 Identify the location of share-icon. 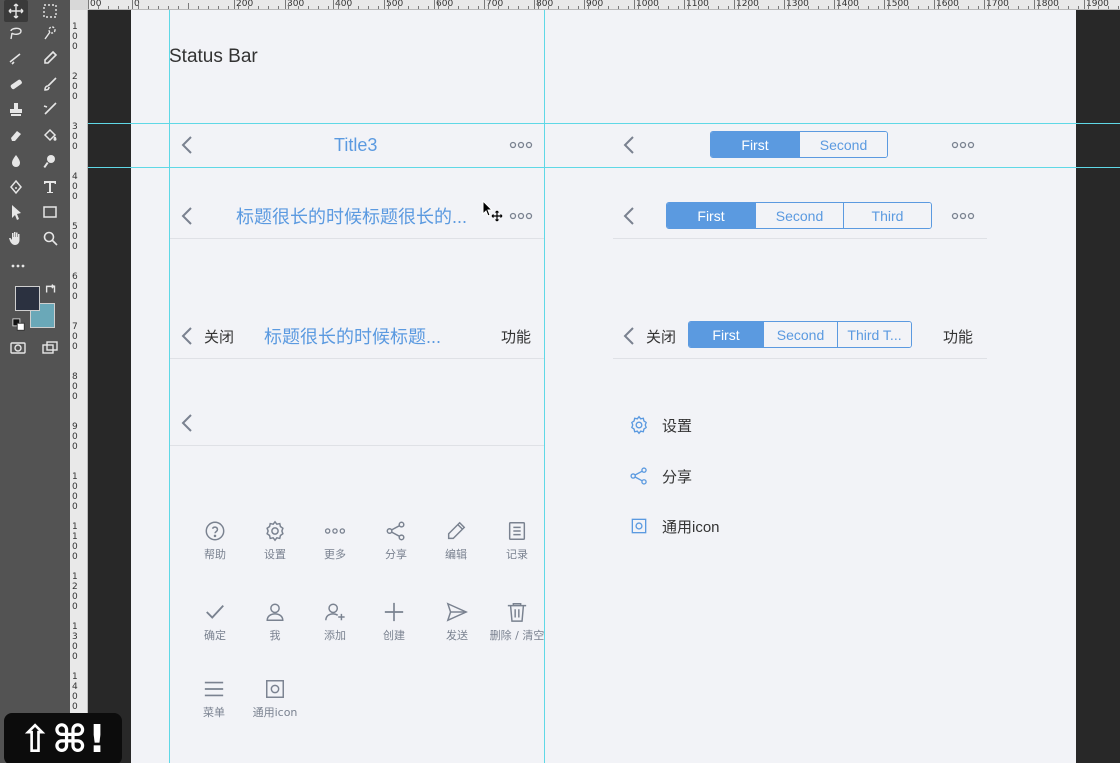
(396, 531).